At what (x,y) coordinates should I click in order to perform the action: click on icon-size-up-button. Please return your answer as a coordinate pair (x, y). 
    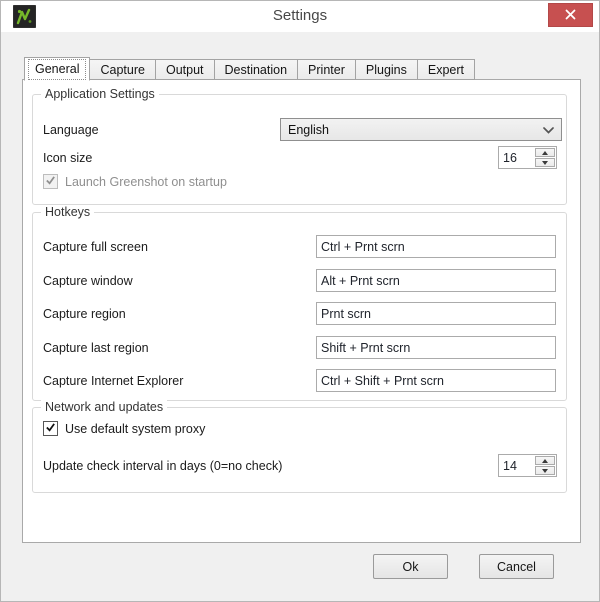
    Looking at the image, I should click on (545, 152).